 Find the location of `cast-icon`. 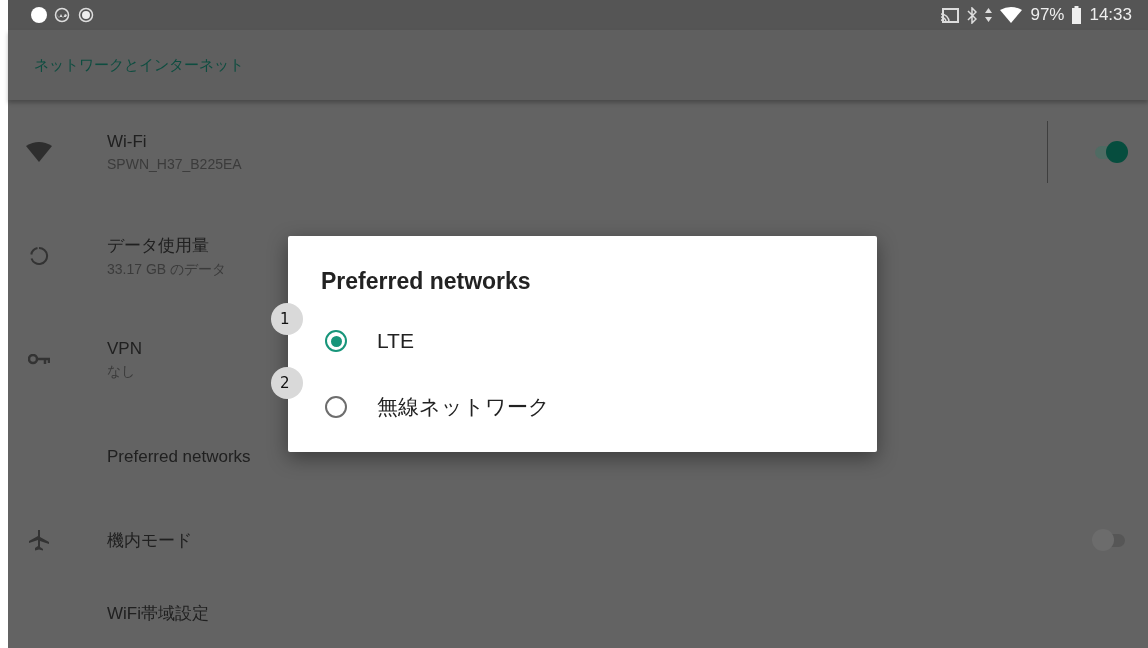

cast-icon is located at coordinates (950, 15).